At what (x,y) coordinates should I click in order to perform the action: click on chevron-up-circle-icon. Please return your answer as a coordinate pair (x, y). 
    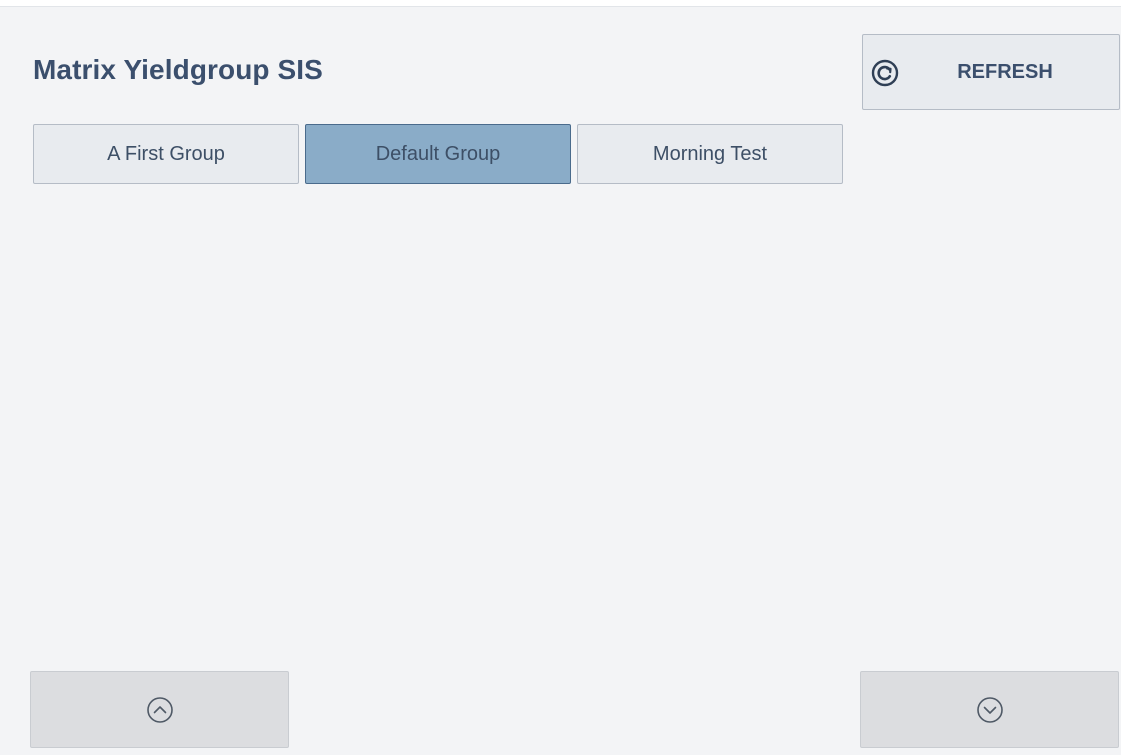
    Looking at the image, I should click on (160, 710).